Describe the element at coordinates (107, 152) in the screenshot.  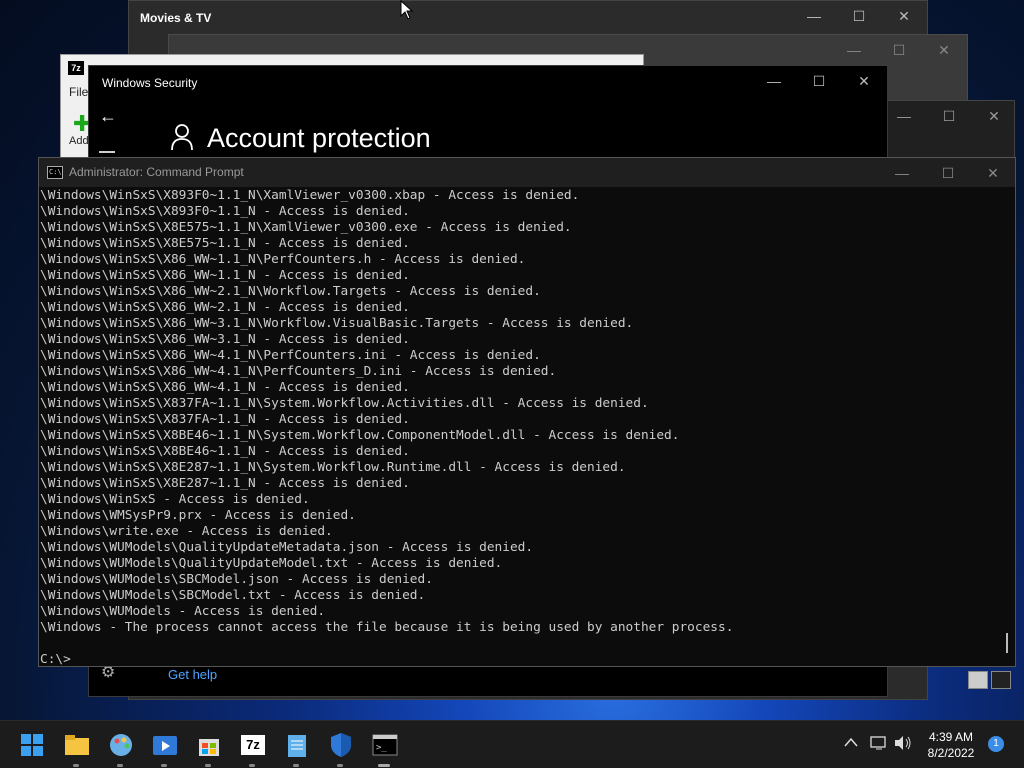
I see `menu-icon` at that location.